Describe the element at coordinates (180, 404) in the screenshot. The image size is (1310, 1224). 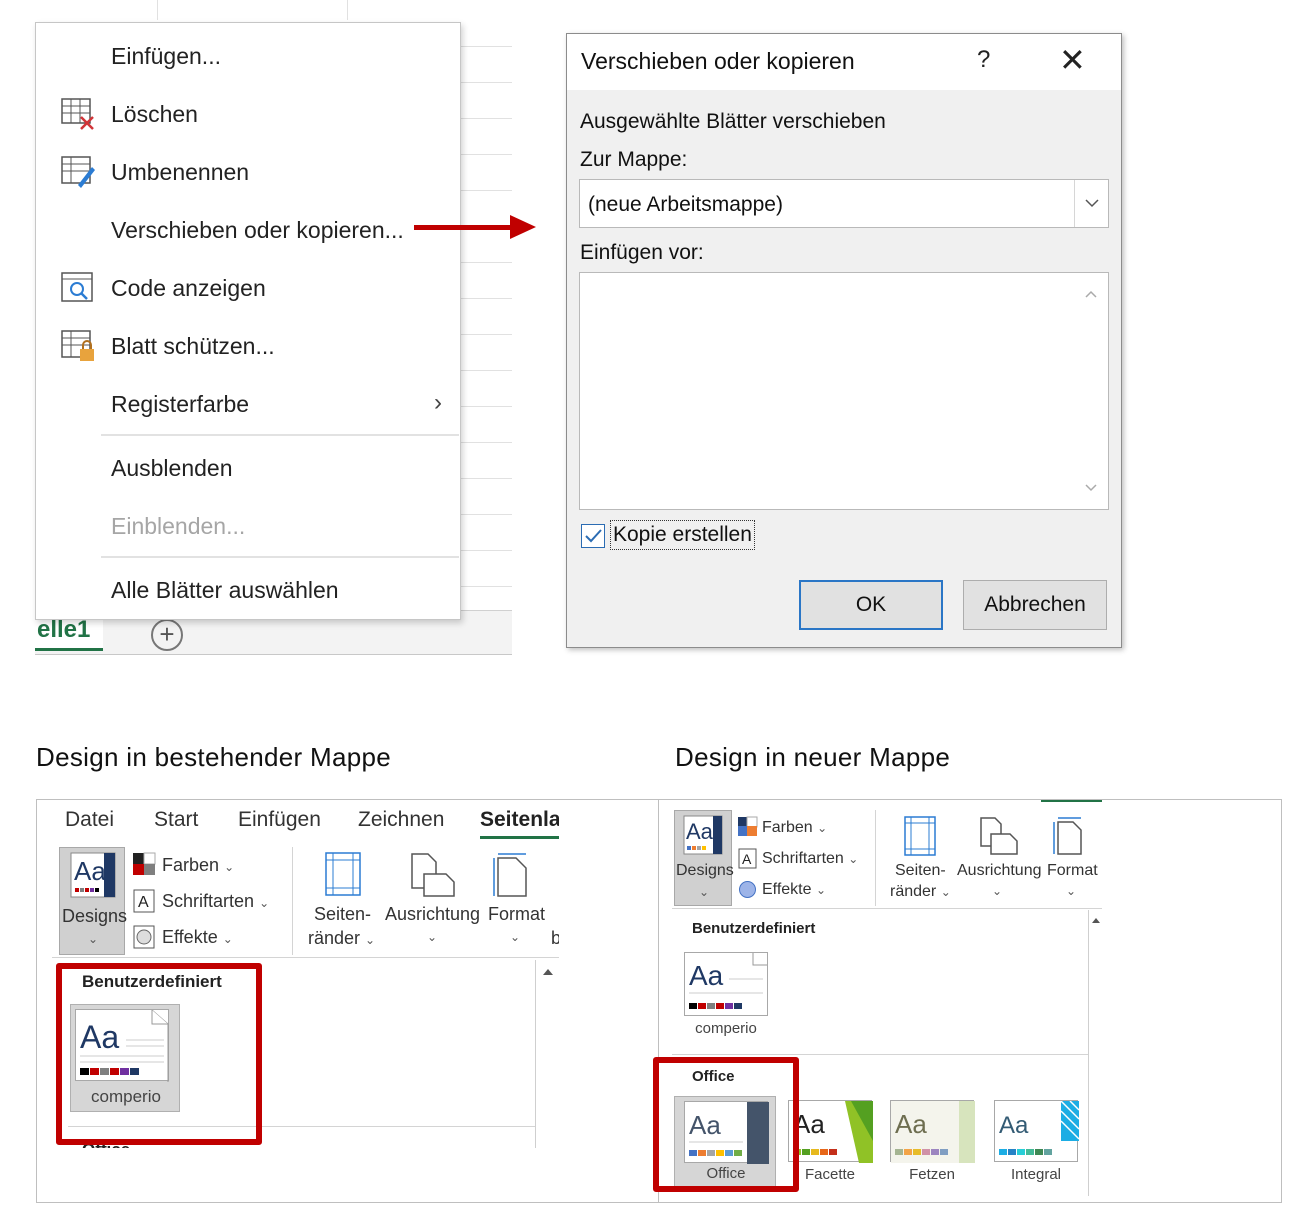
I see `menu-item-label: Registerfarbe` at that location.